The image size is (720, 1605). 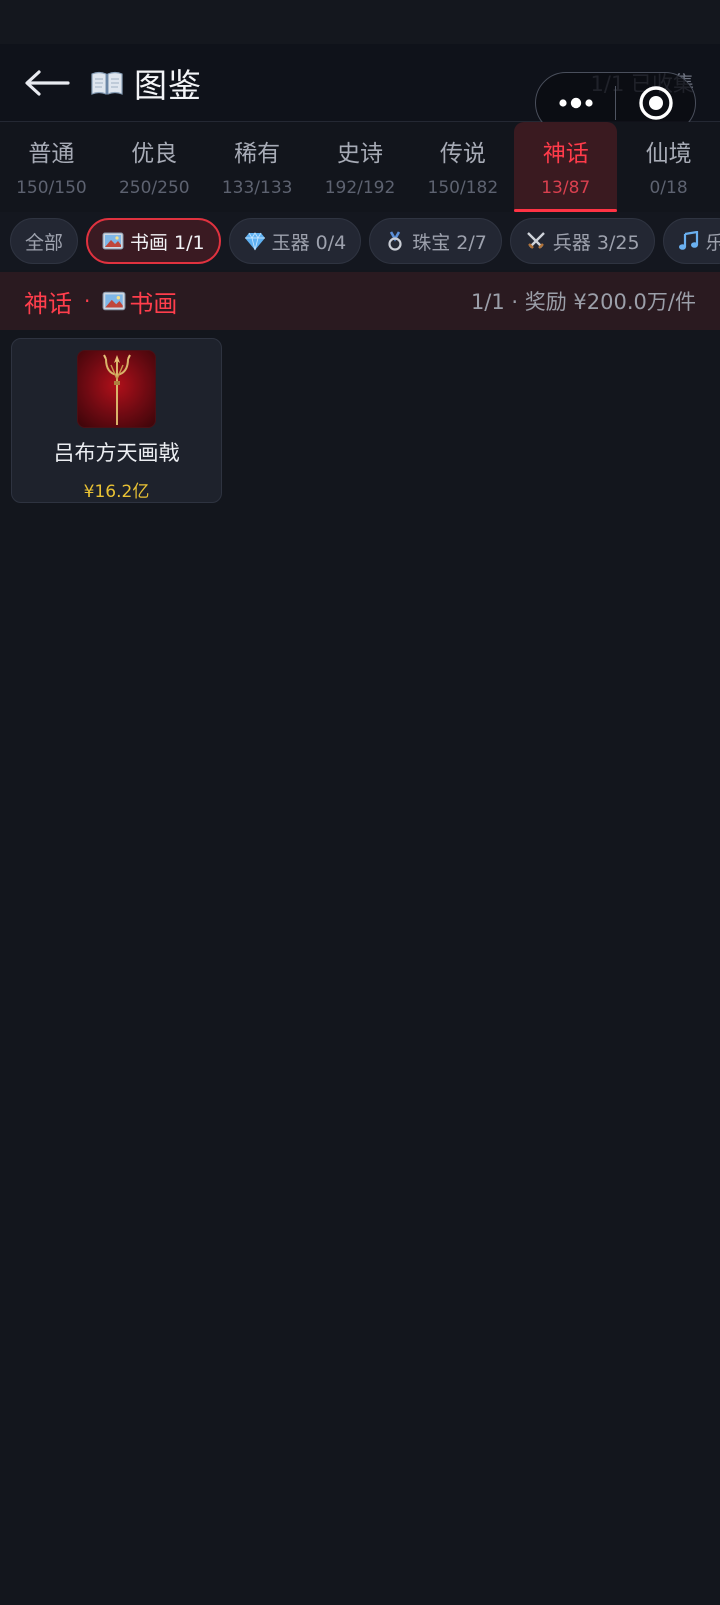 I want to click on tab-good: 优良 250/250, so click(x=154, y=167).